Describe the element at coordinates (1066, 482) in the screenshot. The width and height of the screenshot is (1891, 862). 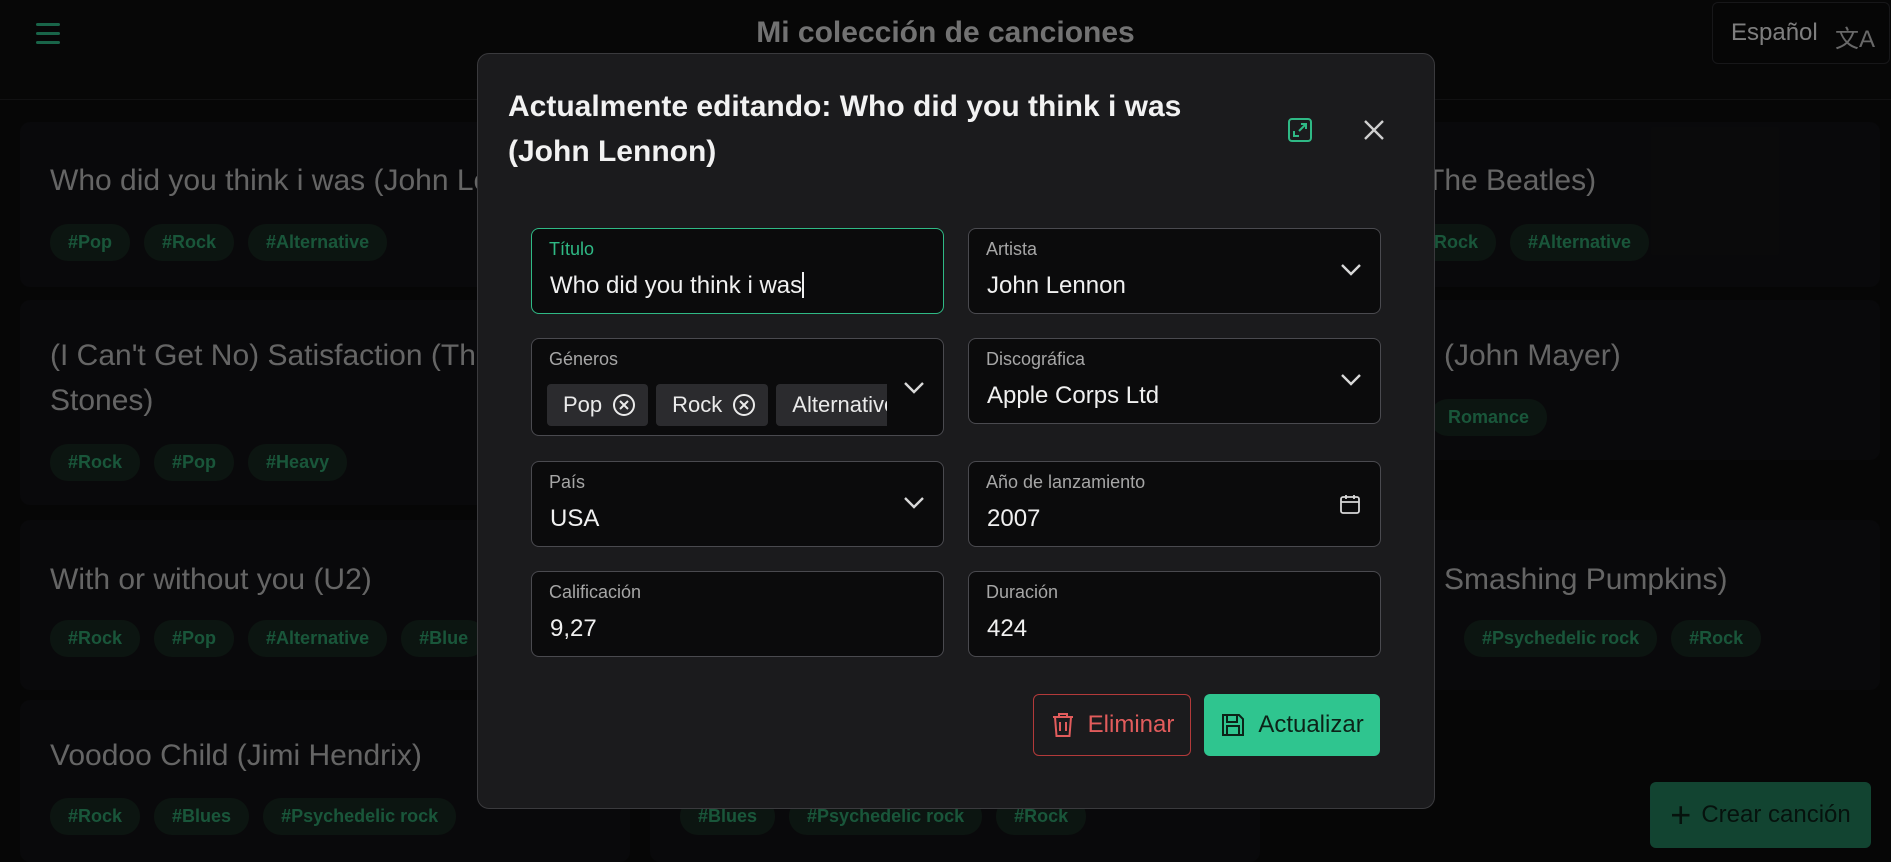
I see `release-year-label: Año de lanzamiento` at that location.